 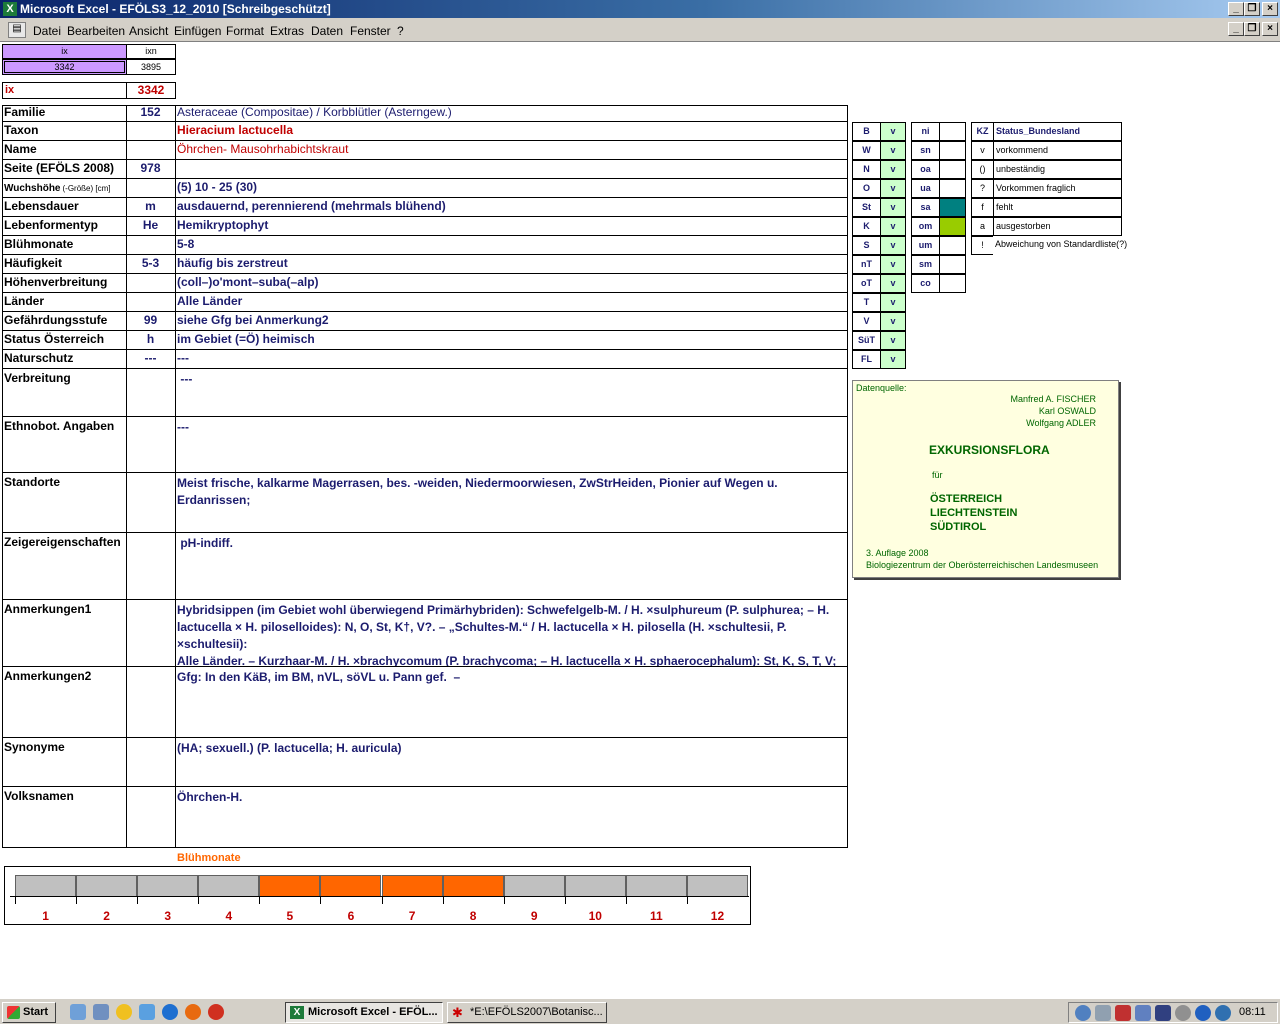 I want to click on quicklaunch-firefox-icon, so click(x=193, y=1012).